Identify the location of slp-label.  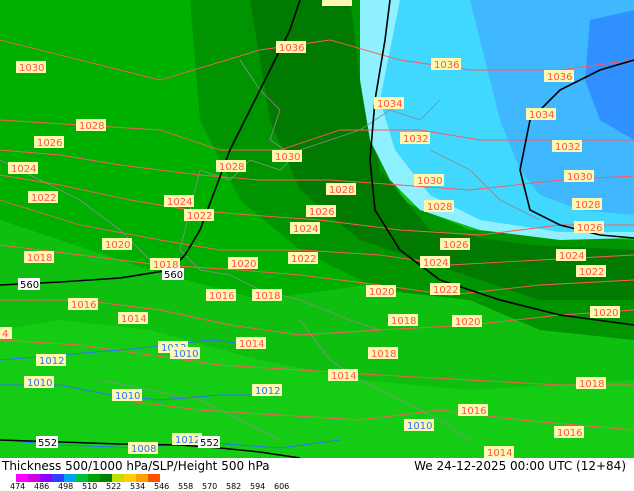
(337, 3).